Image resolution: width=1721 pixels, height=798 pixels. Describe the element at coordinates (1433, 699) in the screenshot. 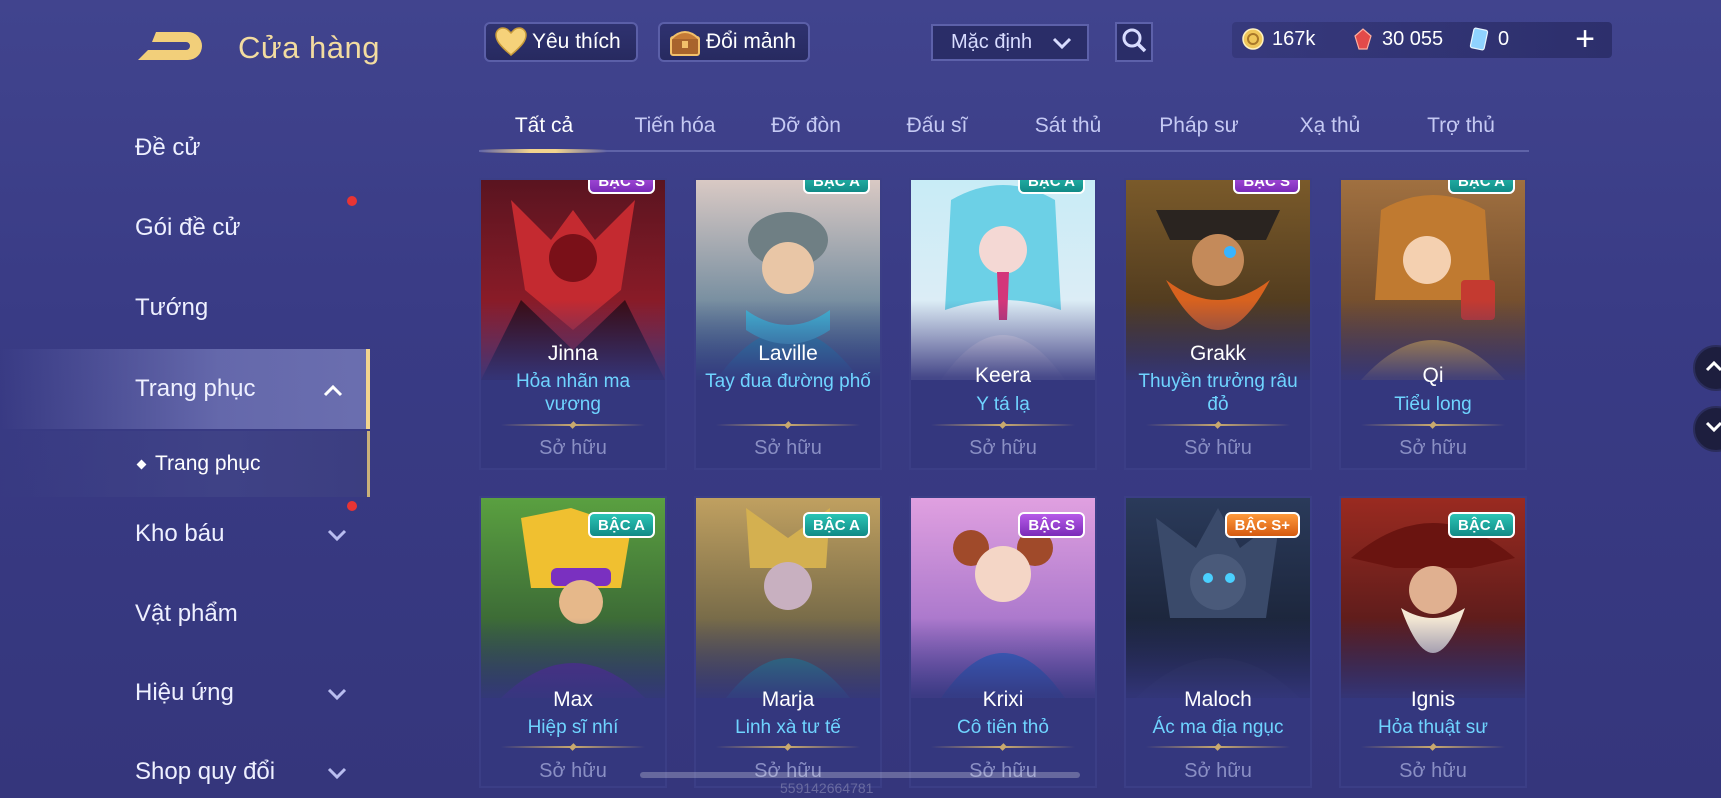

I see `hero-name: Ignis` at that location.